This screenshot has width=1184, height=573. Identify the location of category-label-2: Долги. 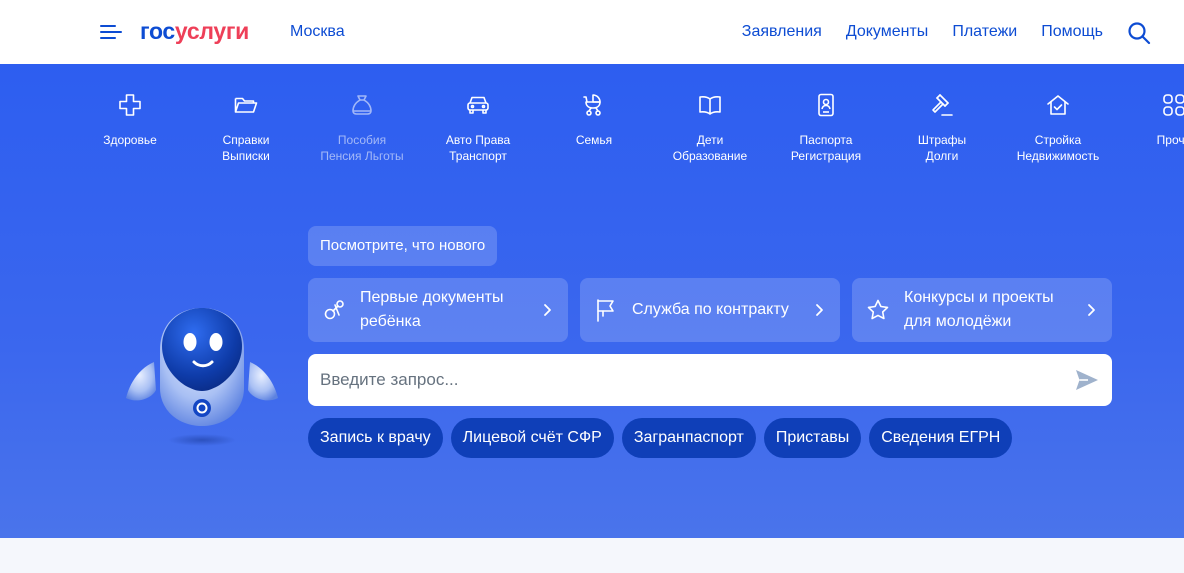
(942, 156).